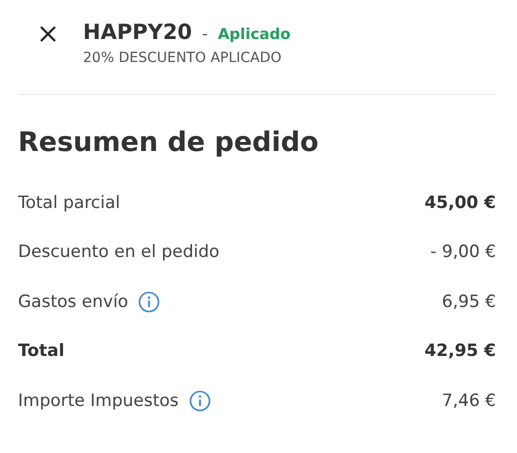  I want to click on coupon-status: Aplicado, so click(254, 34).